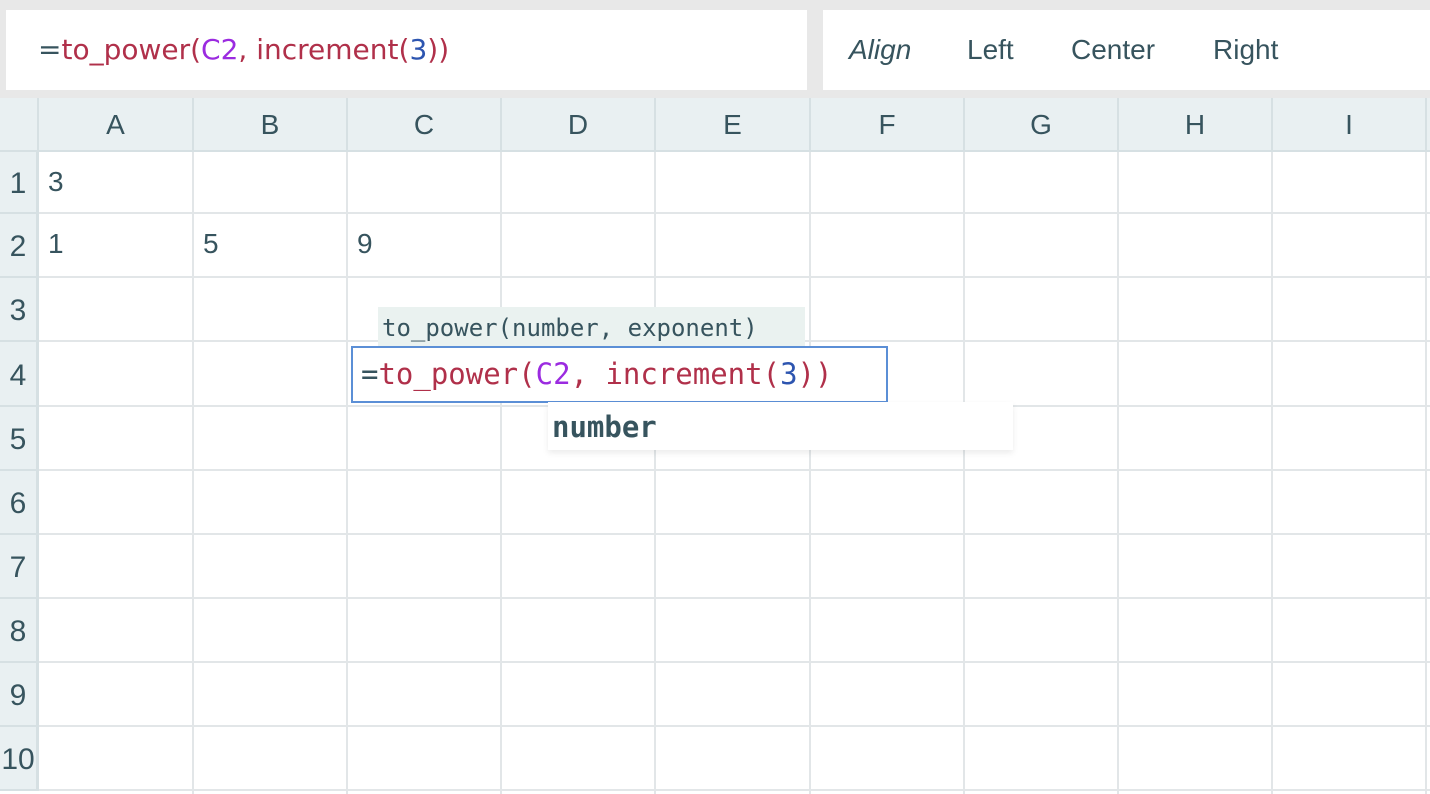 The width and height of the screenshot is (1430, 794). I want to click on formula-equals: =, so click(50, 49).